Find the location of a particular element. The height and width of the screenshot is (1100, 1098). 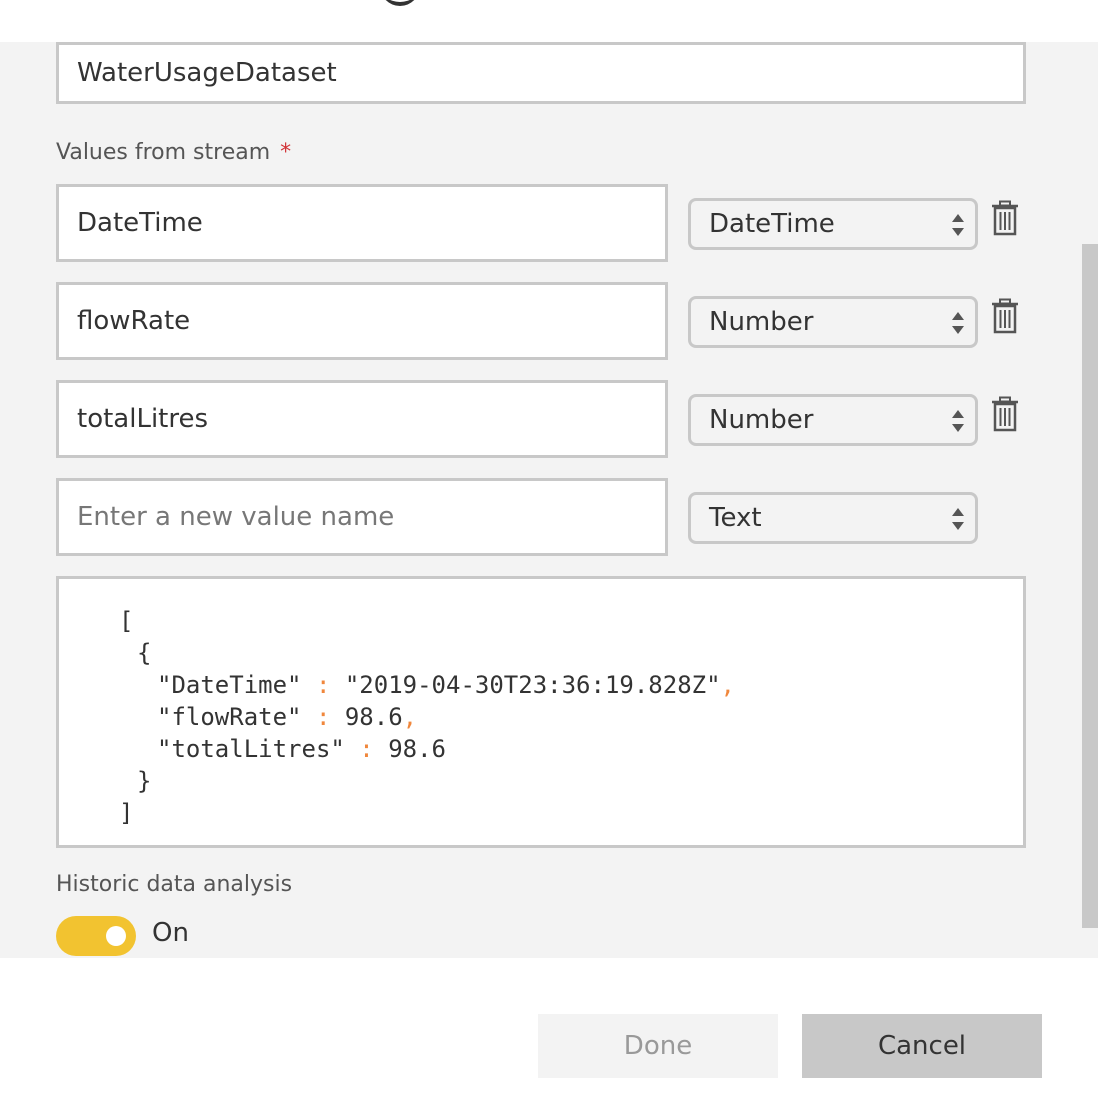

clipped-title-glyph is located at coordinates (400, 3).